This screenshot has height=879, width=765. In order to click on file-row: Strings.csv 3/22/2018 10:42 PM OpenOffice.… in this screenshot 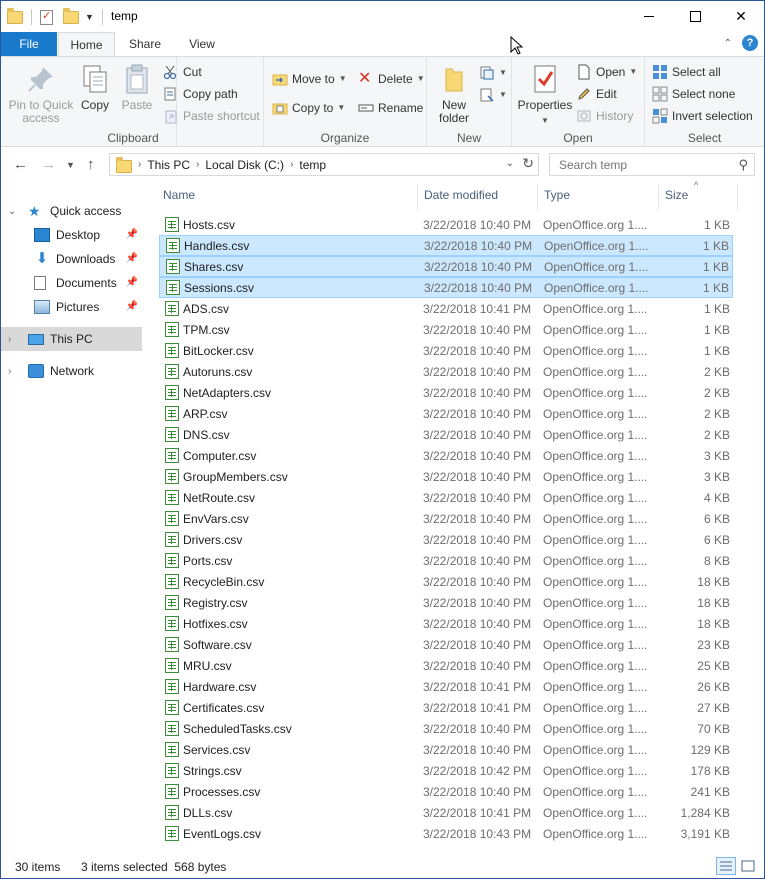, I will do `click(446, 770)`.